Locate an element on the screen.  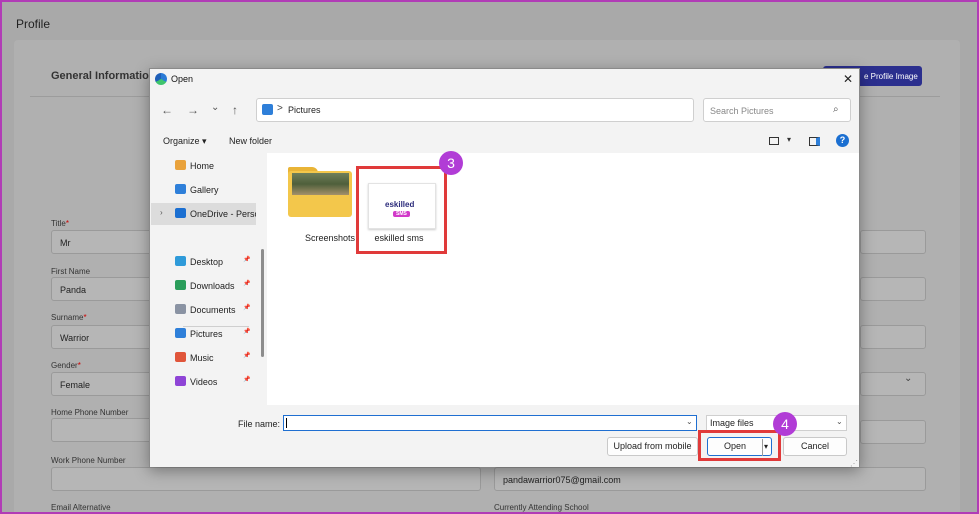
divider is located at coordinates (216, 326).